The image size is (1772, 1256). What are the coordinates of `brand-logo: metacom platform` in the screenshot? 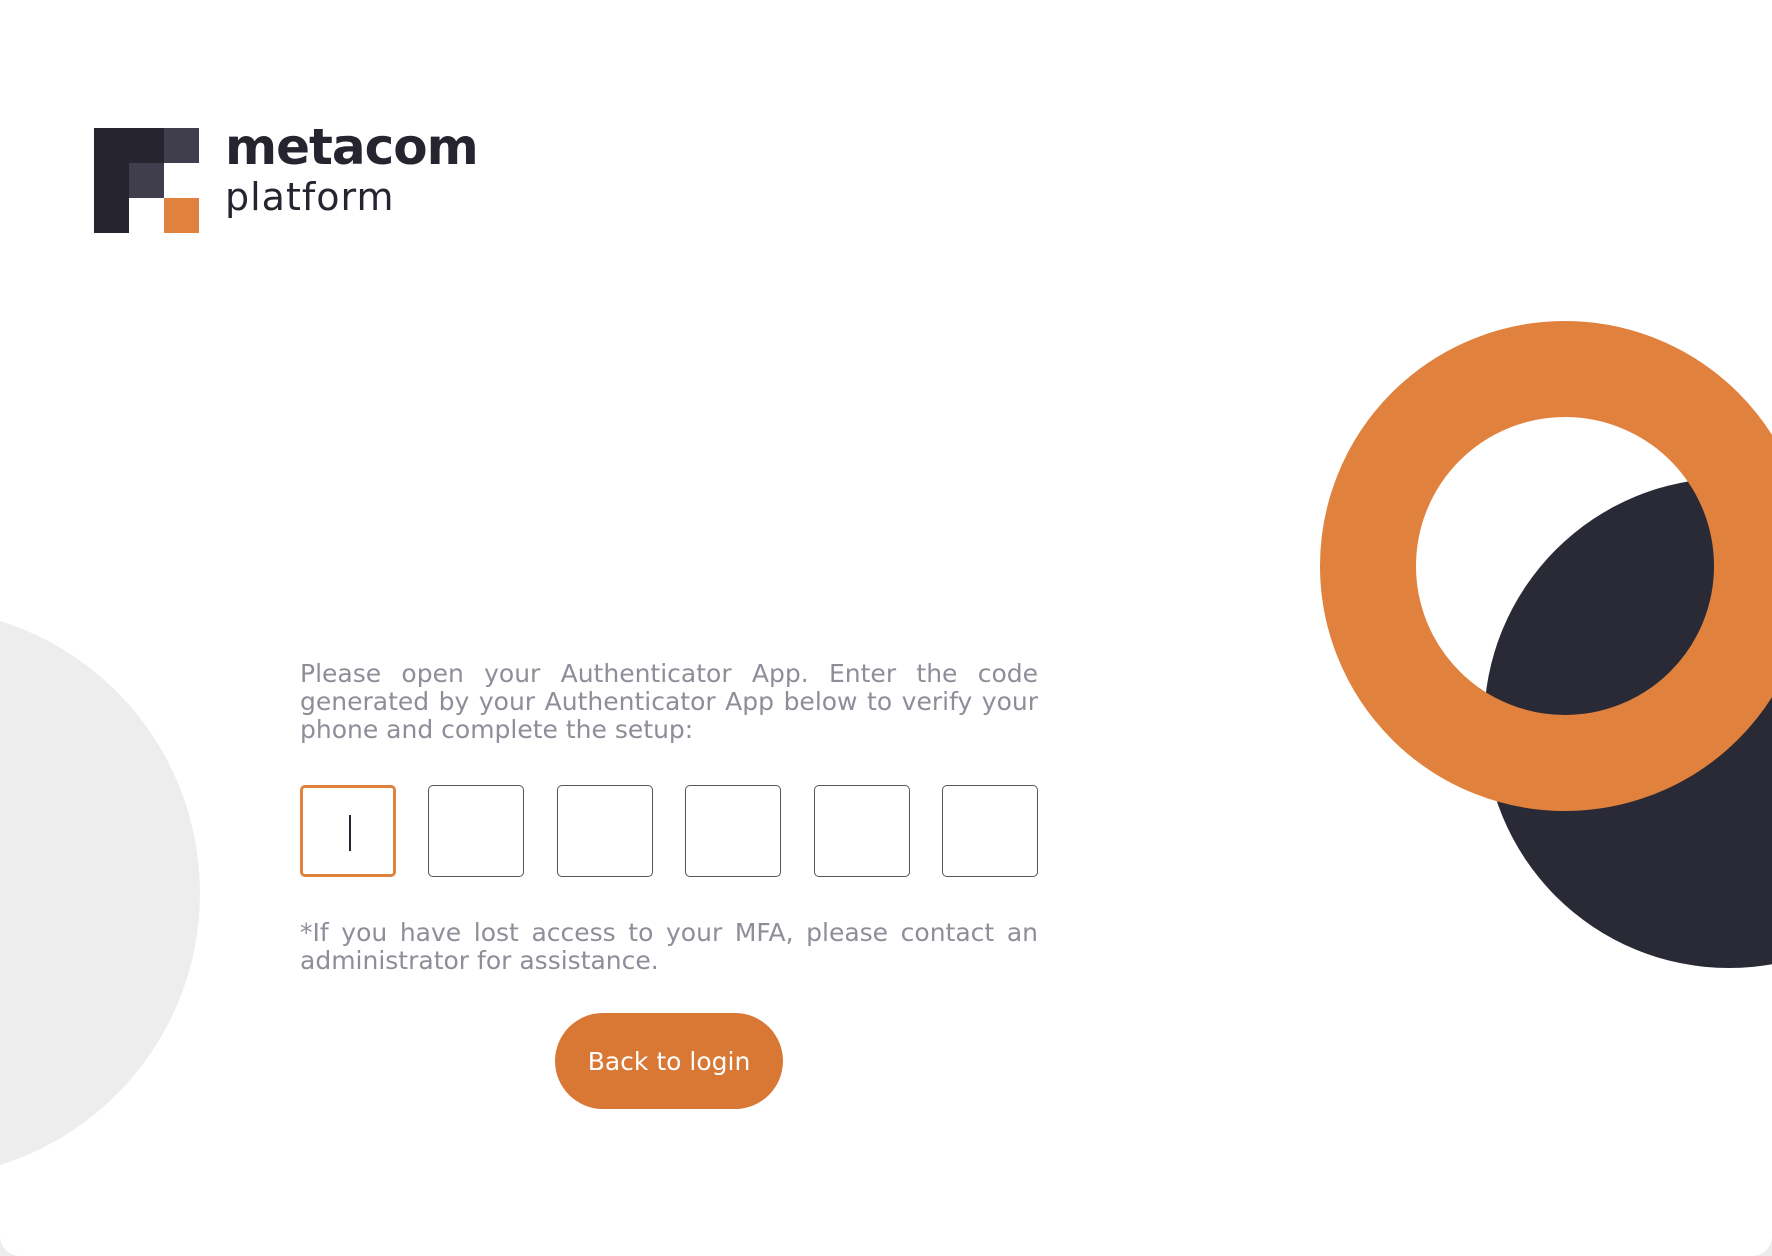 It's located at (286, 177).